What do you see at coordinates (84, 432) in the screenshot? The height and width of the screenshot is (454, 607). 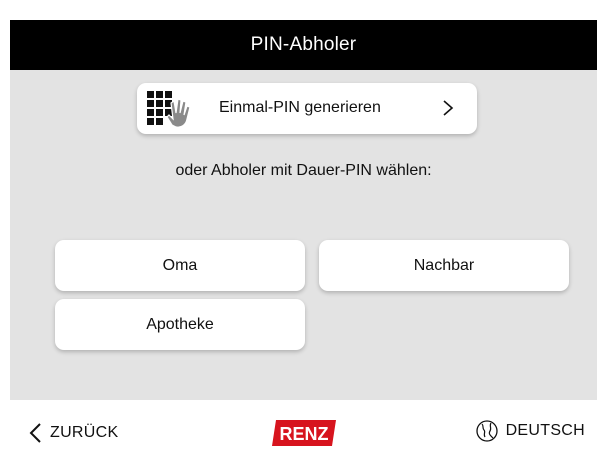 I see `back-label: ZURÜCK` at bounding box center [84, 432].